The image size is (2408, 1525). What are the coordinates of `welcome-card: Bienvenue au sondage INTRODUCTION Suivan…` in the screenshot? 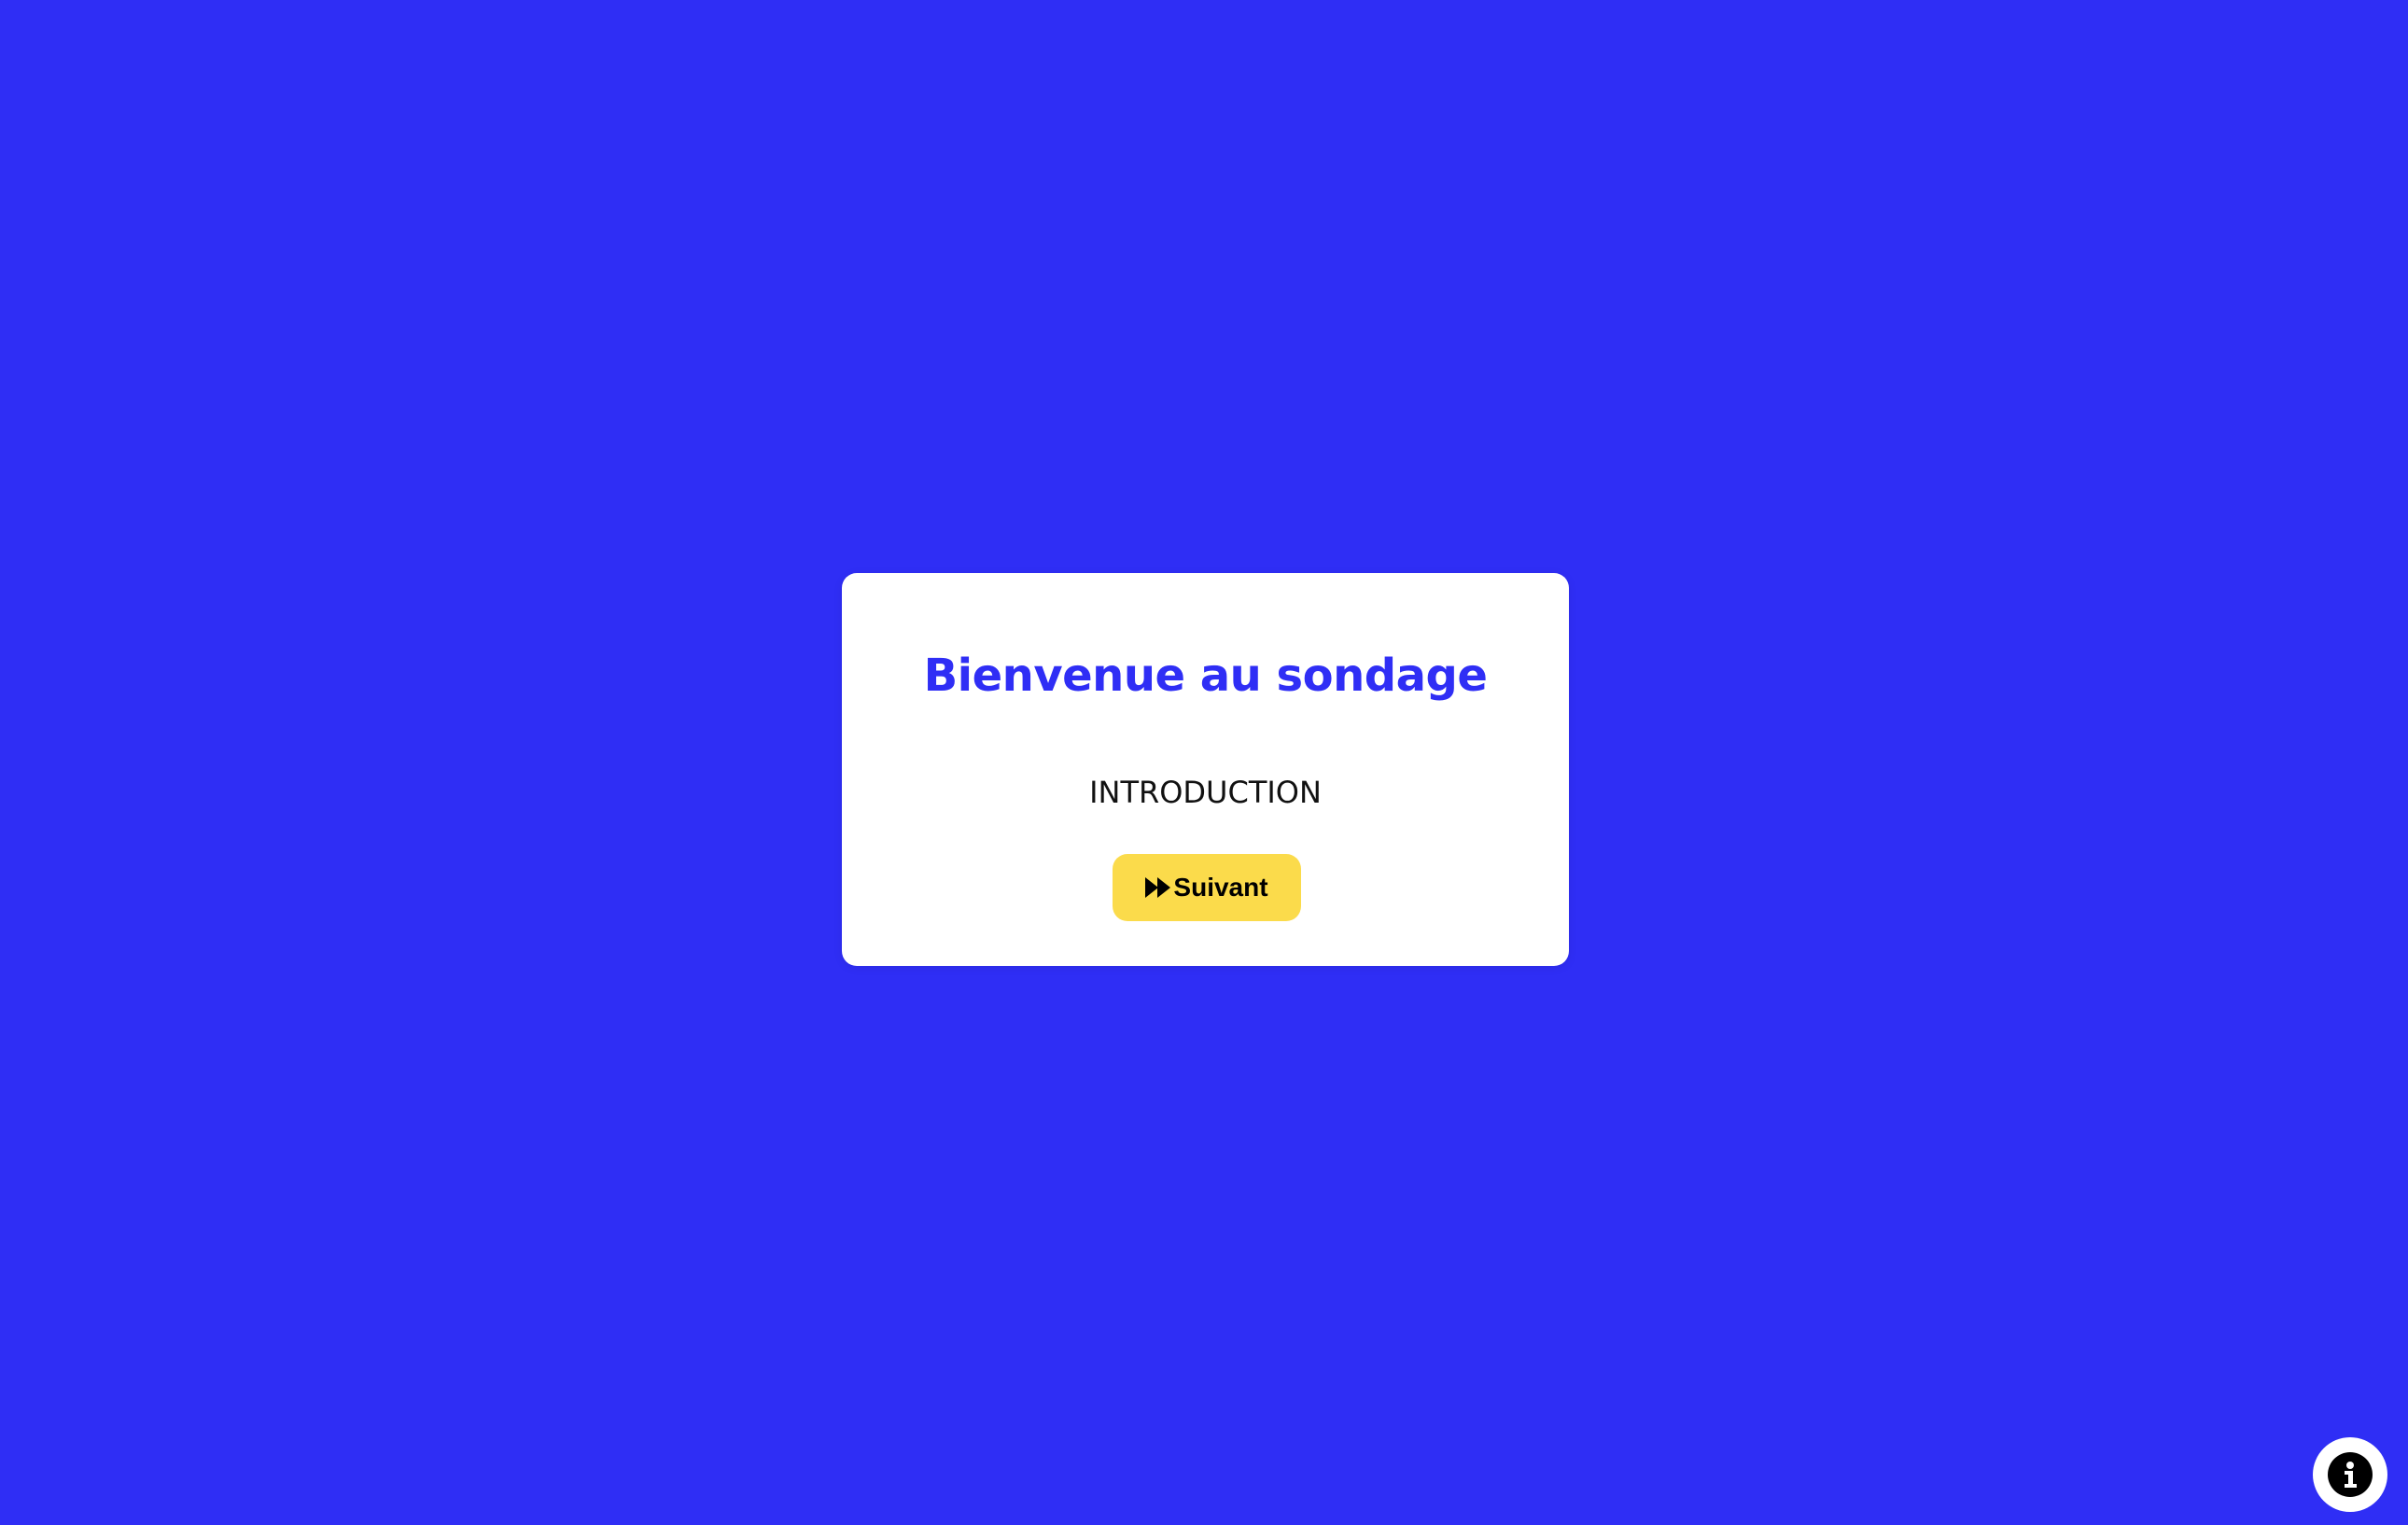 It's located at (1205, 769).